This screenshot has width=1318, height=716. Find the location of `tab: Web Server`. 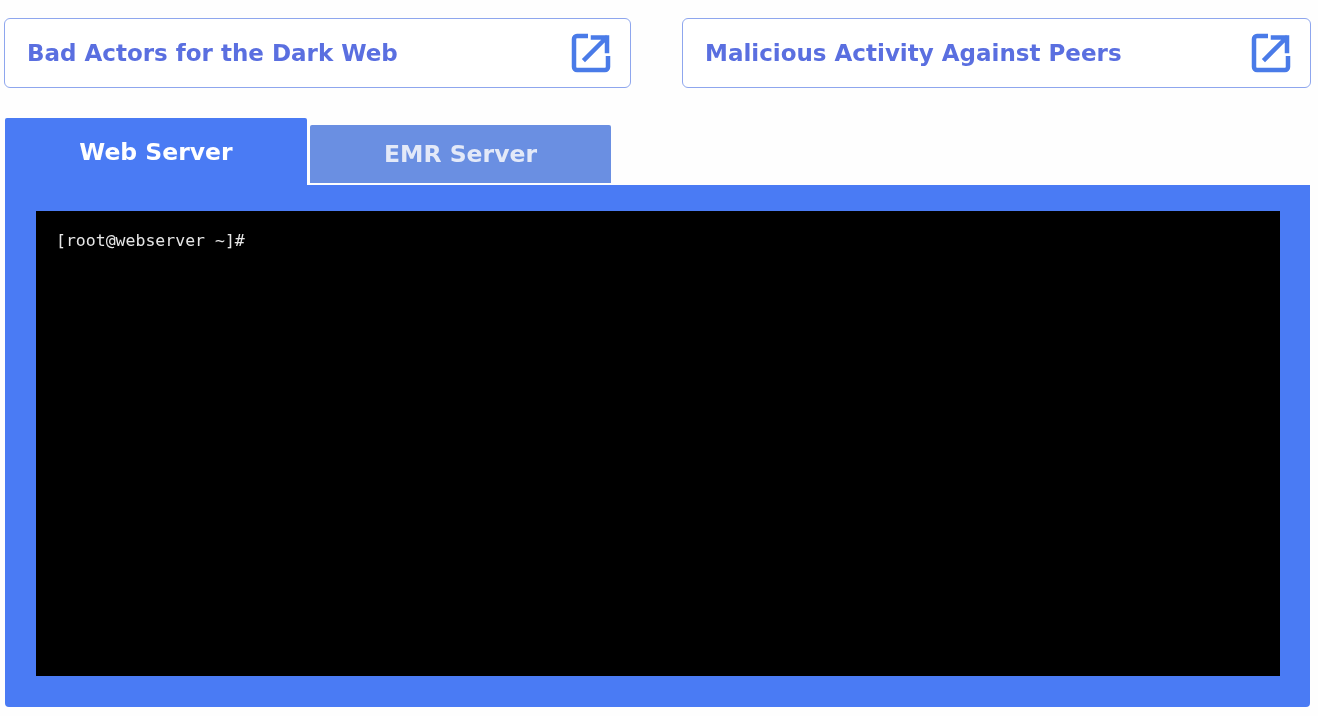

tab: Web Server is located at coordinates (156, 151).